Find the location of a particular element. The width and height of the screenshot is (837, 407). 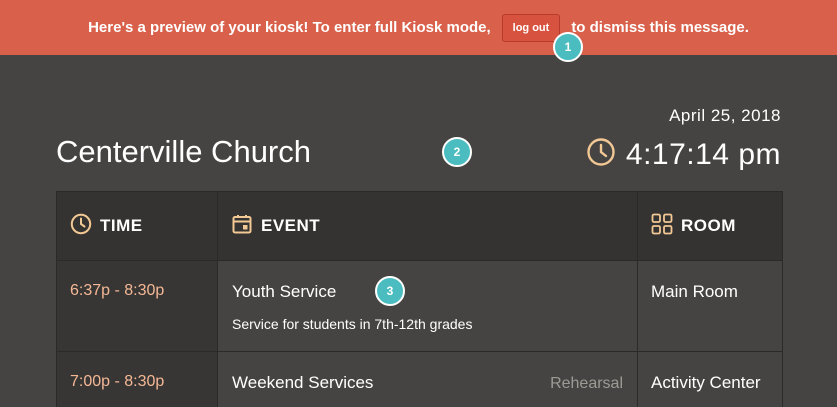

column-label-time: TIME is located at coordinates (121, 225).